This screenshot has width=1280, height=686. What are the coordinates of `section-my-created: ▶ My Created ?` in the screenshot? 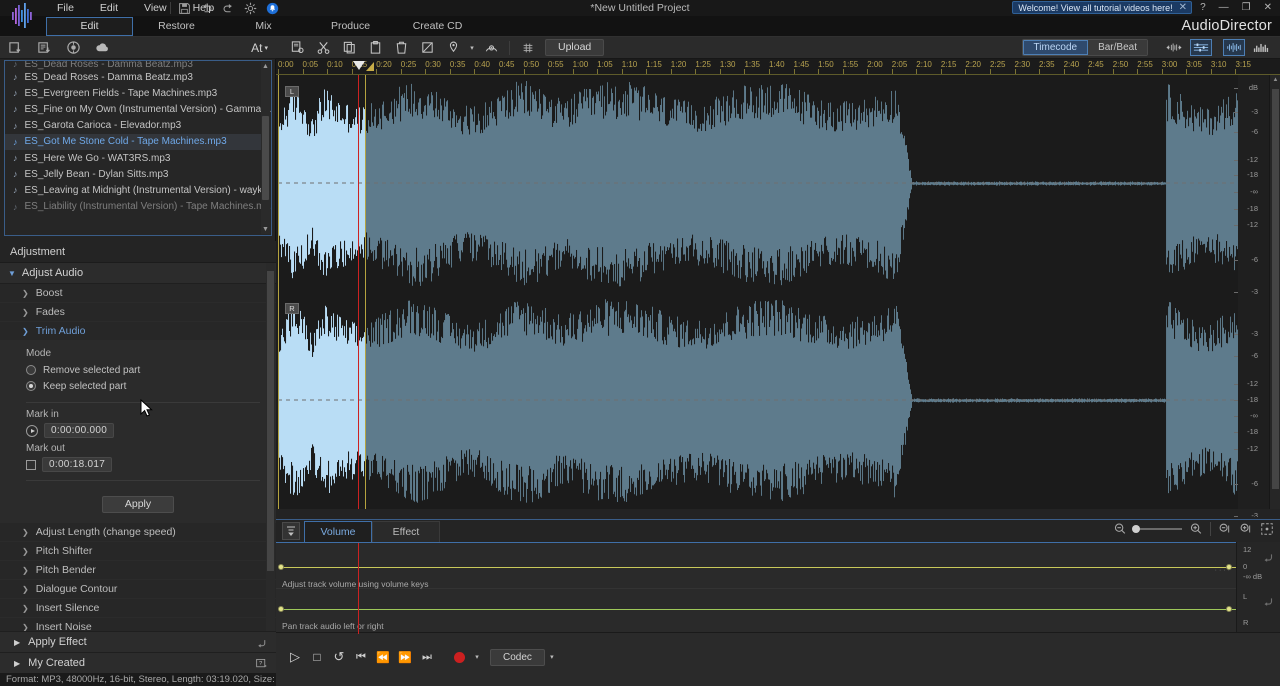 It's located at (138, 662).